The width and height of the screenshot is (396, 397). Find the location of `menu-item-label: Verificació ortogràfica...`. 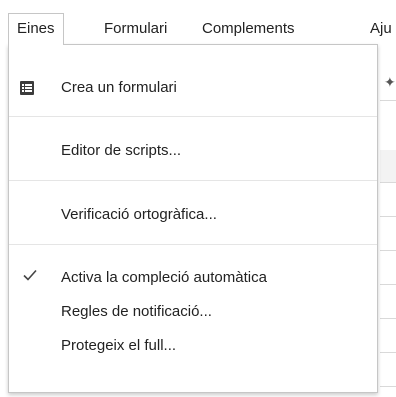

menu-item-label: Verificació ortogràfica... is located at coordinates (139, 214).